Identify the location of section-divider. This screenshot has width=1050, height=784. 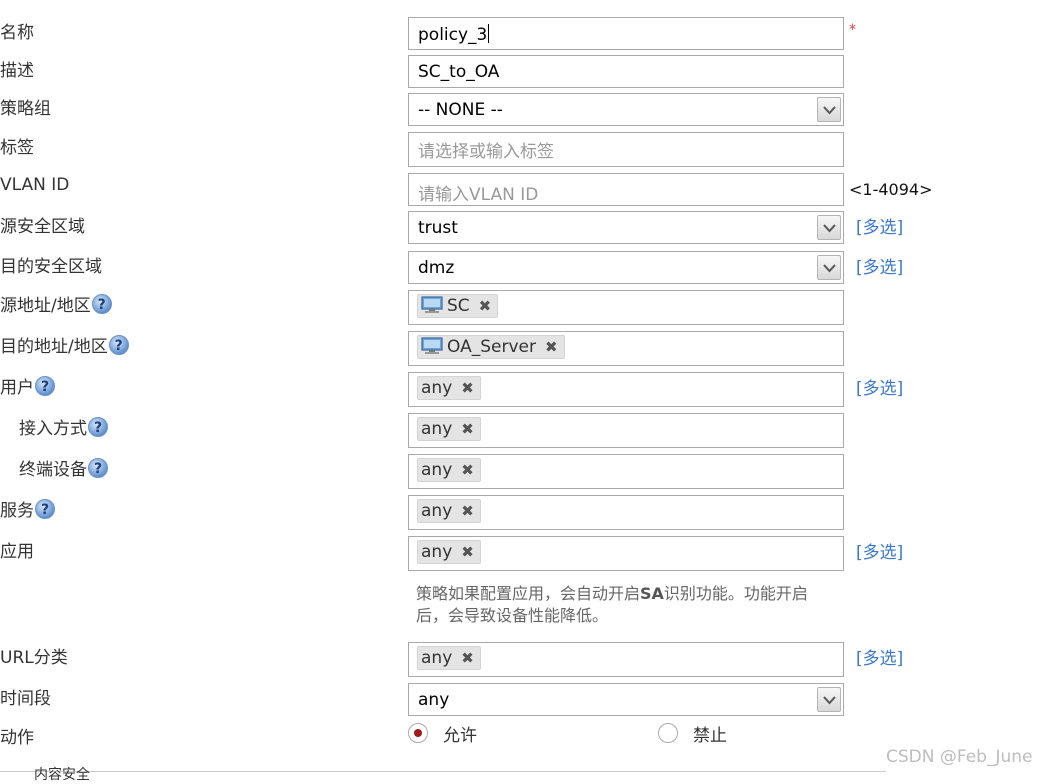
(443, 771).